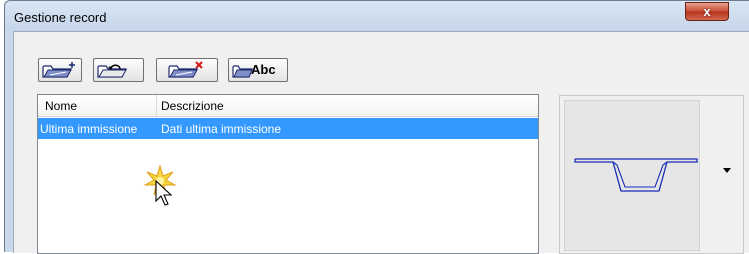 The image size is (749, 254). Describe the element at coordinates (377, 16) in the screenshot. I see `title-bar: Gestione record x` at that location.